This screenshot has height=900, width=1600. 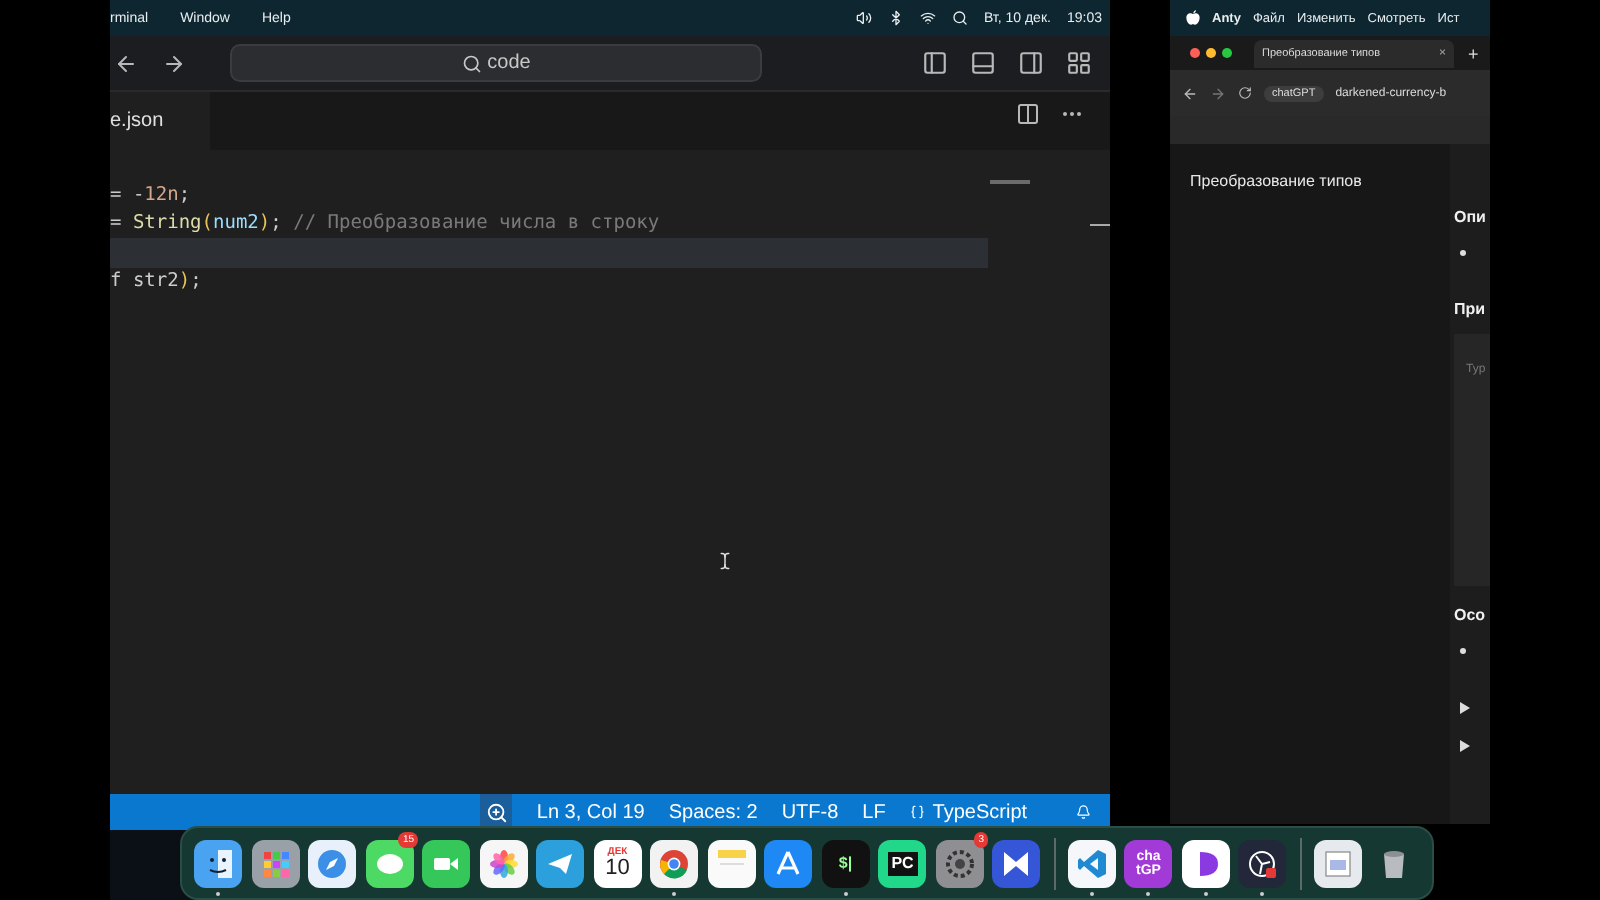 What do you see at coordinates (389, 863) in the screenshot?
I see `chat-bubble-icon` at bounding box center [389, 863].